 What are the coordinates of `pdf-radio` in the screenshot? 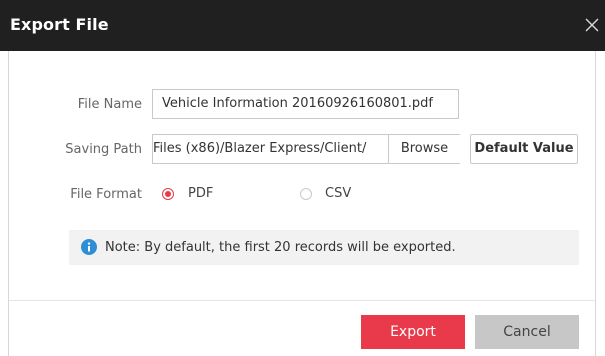 It's located at (168, 194).